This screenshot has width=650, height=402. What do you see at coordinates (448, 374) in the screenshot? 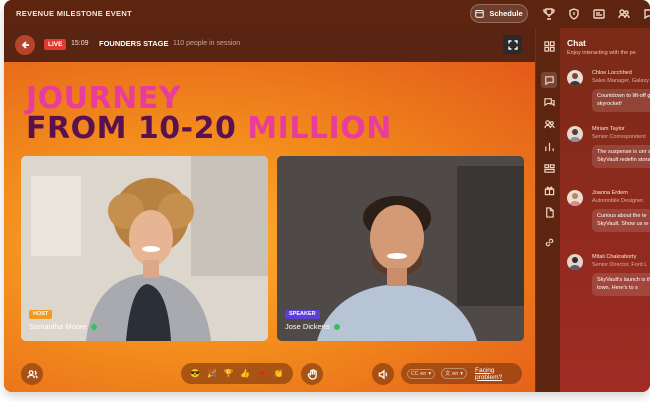
I see `translate-icon: 文` at bounding box center [448, 374].